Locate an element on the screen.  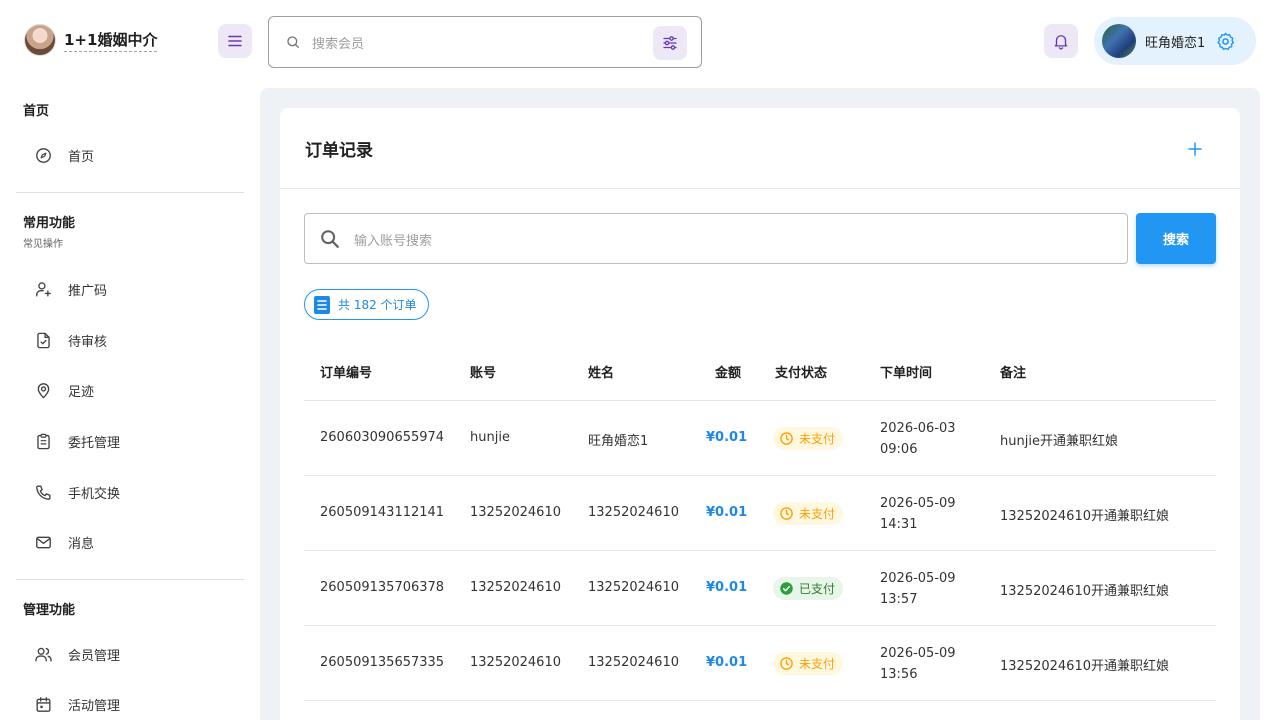
sidebar-item-footprints: 足迹 is located at coordinates (130, 390).